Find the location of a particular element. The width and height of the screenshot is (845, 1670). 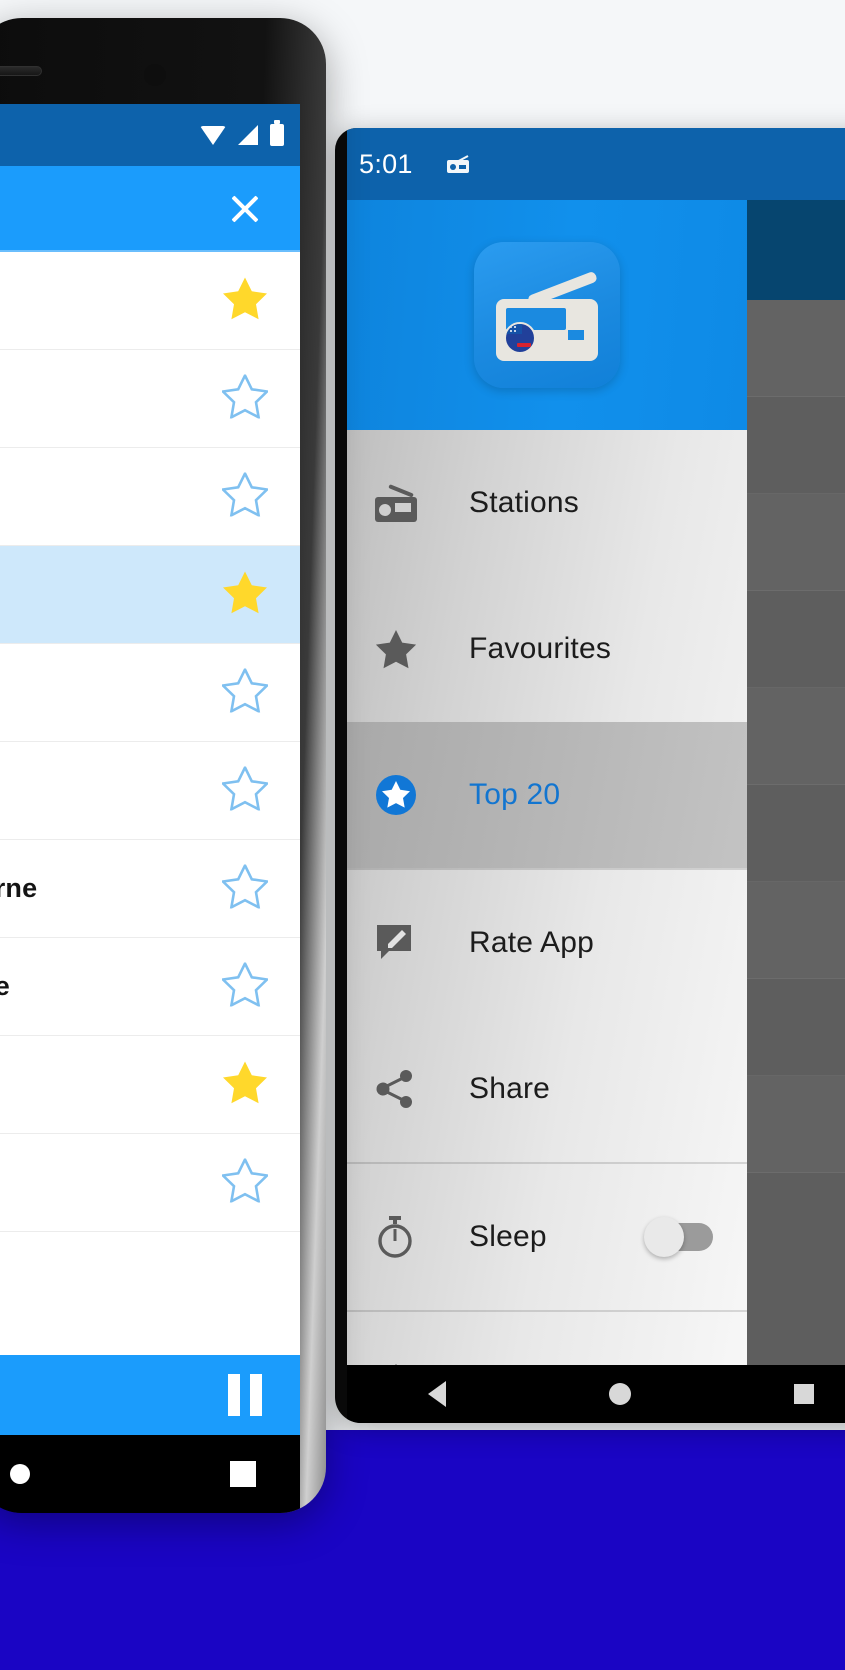

drawer-header is located at coordinates (547, 315).